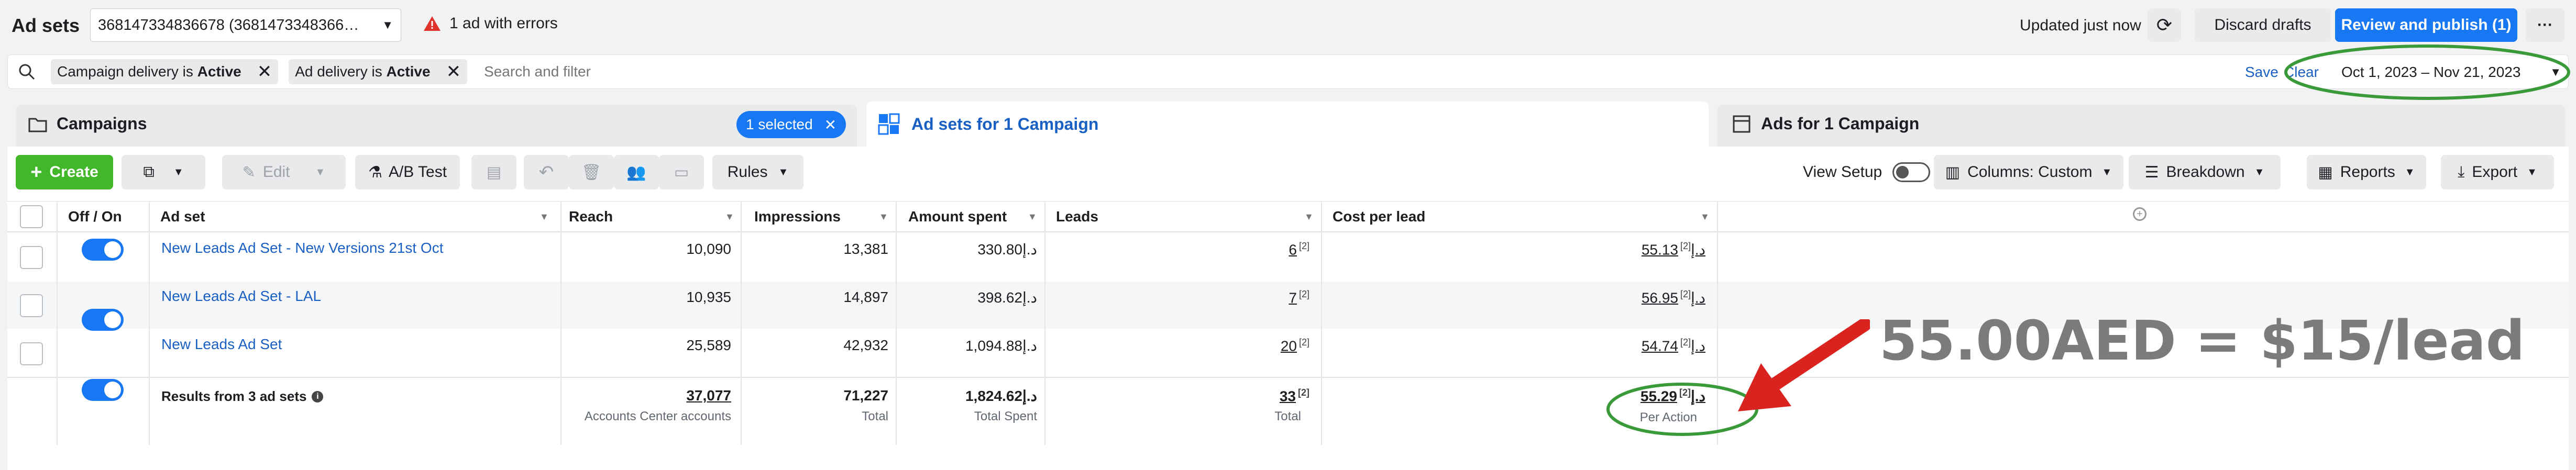 This screenshot has width=2576, height=470. I want to click on discard-drafts-button: Discard drafts, so click(2263, 25).